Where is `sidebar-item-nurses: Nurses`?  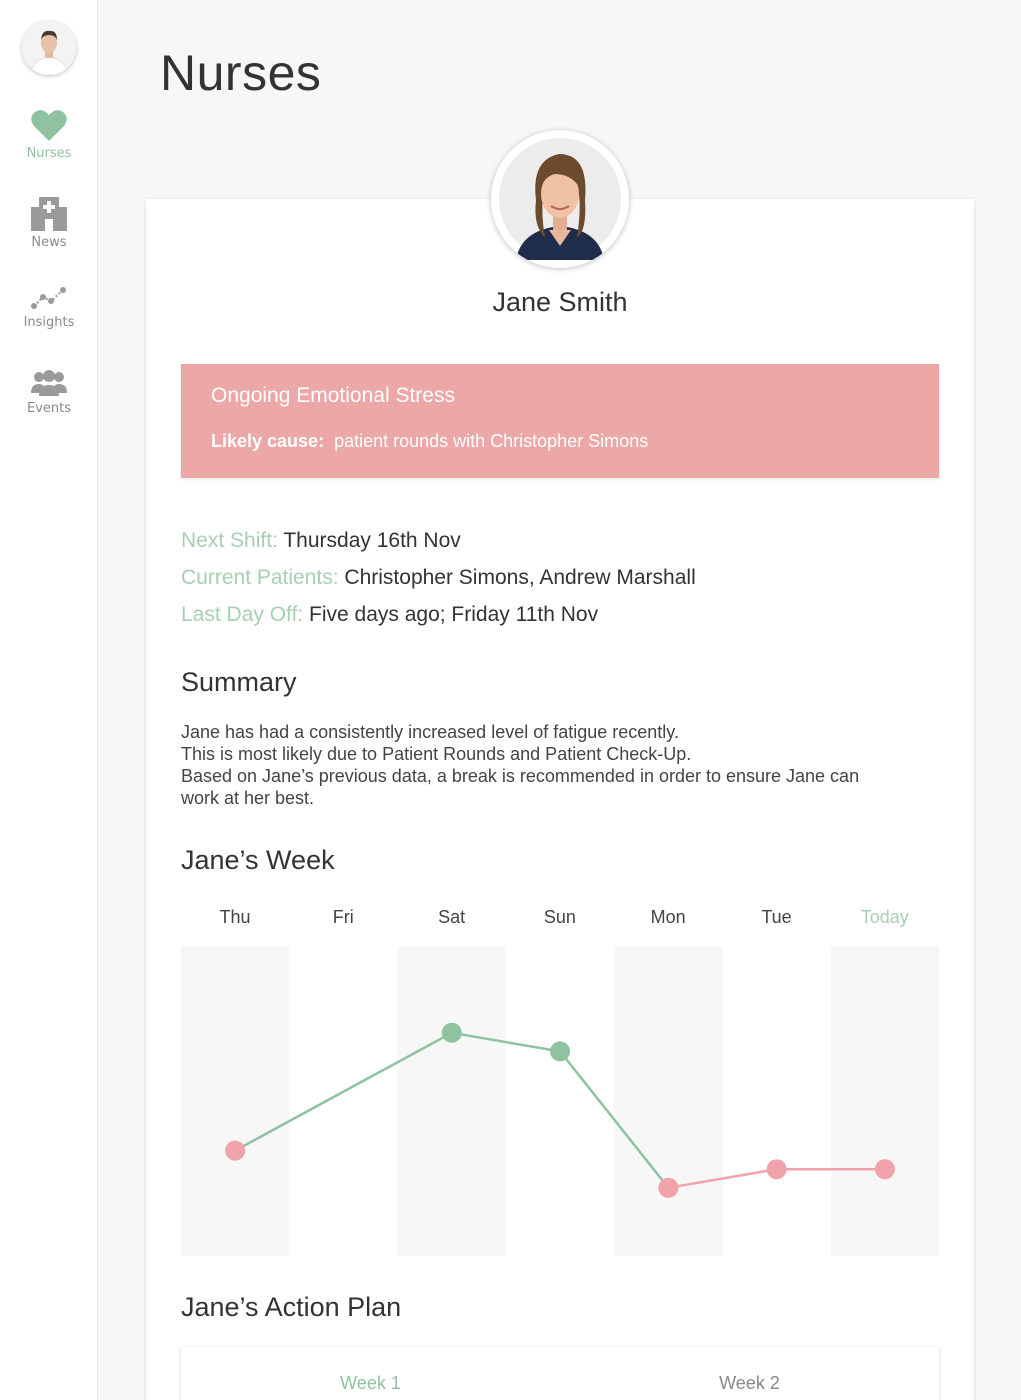
sidebar-item-nurses: Nurses is located at coordinates (49, 134).